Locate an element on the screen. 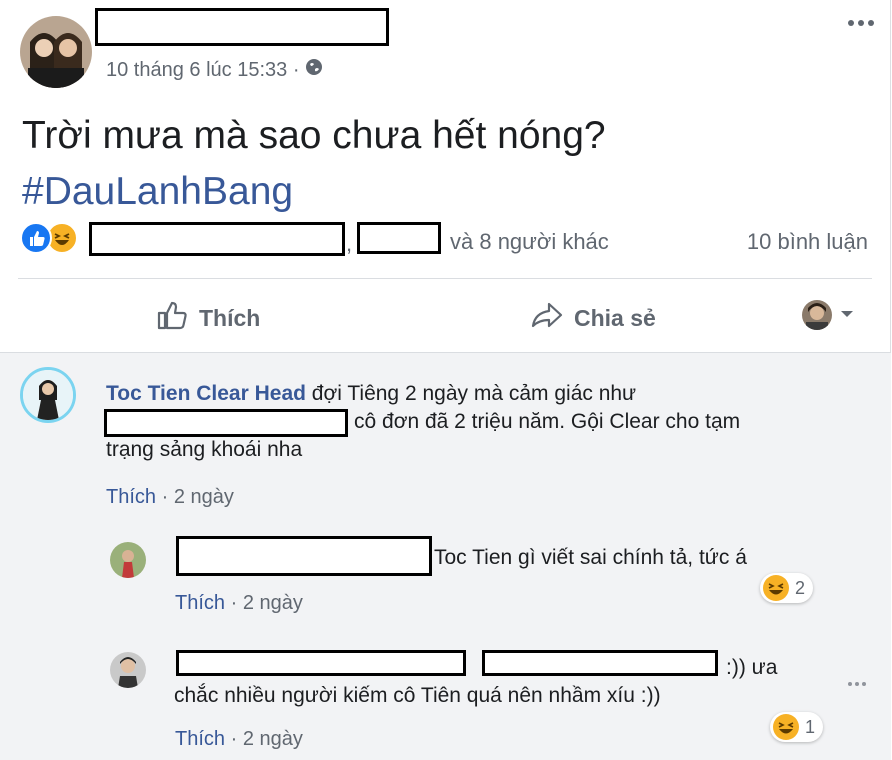 The width and height of the screenshot is (892, 760). reply-reaction-badge: 2 is located at coordinates (787, 588).